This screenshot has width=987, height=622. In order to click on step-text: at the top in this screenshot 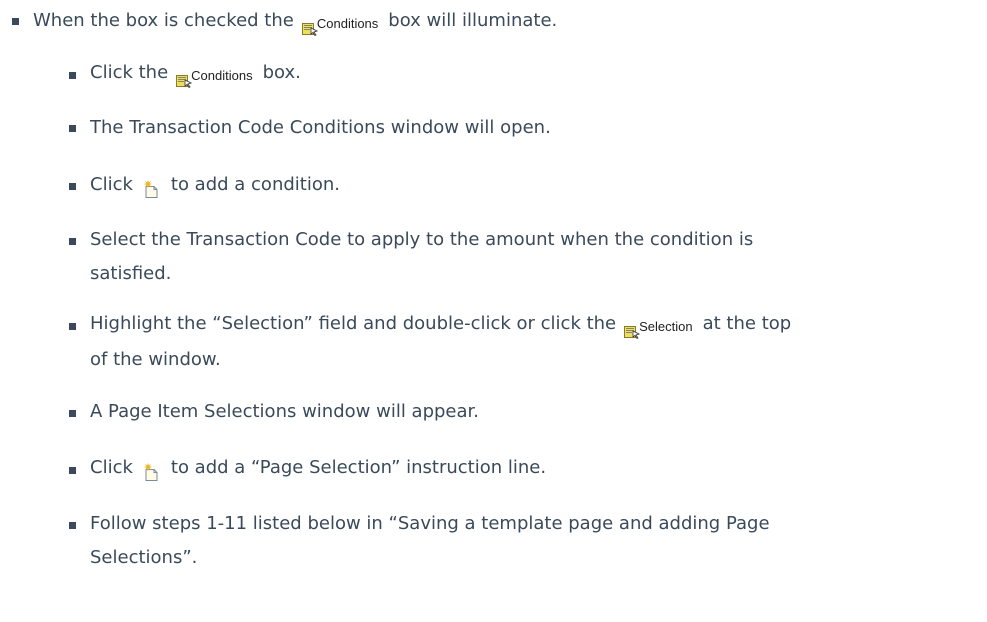, I will do `click(747, 323)`.